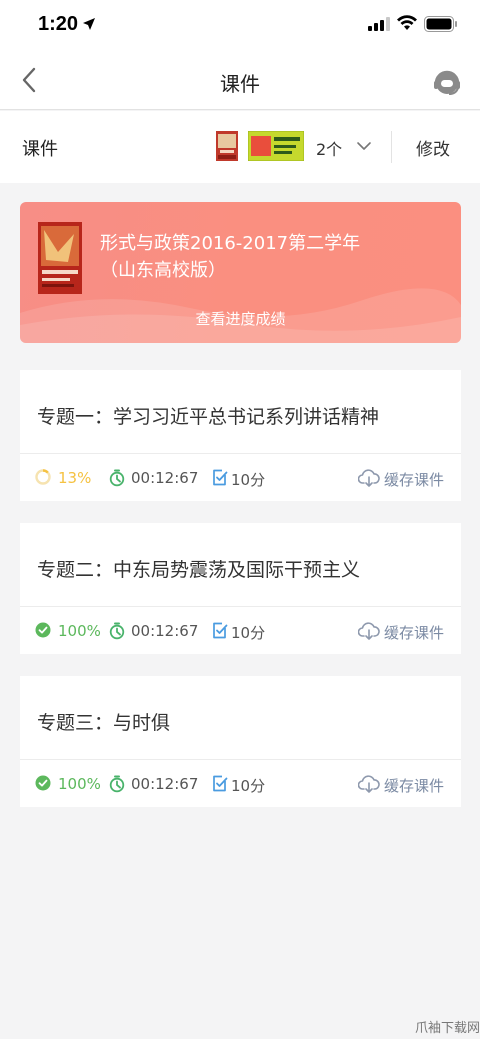 Image resolution: width=480 pixels, height=1039 pixels. I want to click on status-time: 1:20, so click(58, 24).